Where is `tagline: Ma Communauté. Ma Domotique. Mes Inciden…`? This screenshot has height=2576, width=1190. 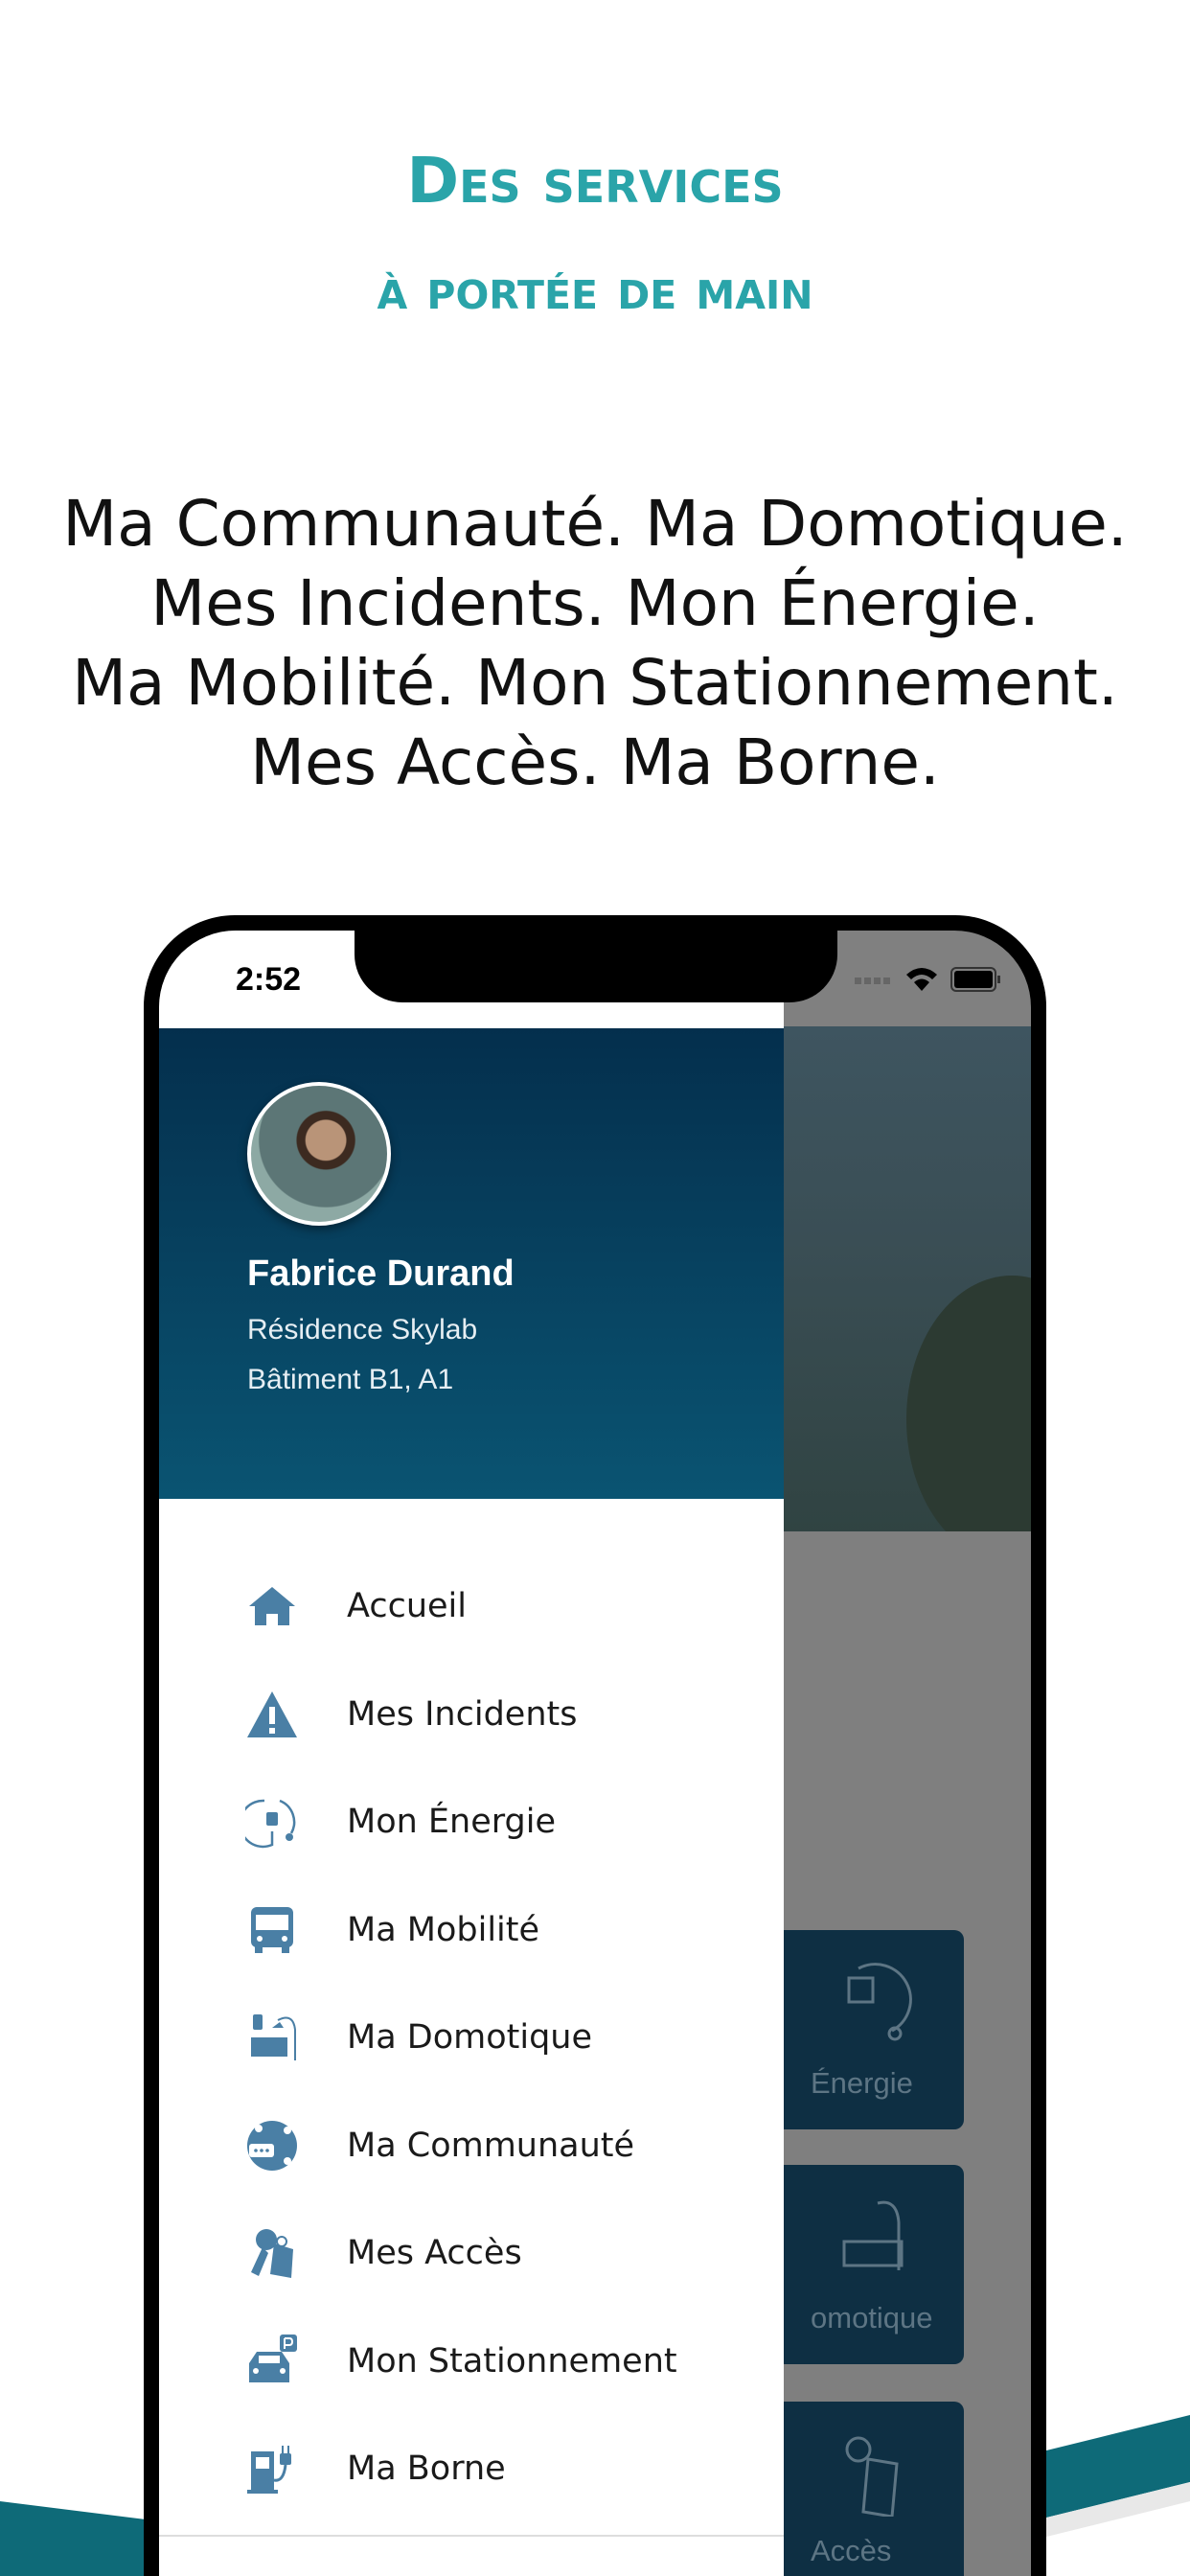
tagline: Ma Communauté. Ma Domotique. Mes Inciden… is located at coordinates (595, 643).